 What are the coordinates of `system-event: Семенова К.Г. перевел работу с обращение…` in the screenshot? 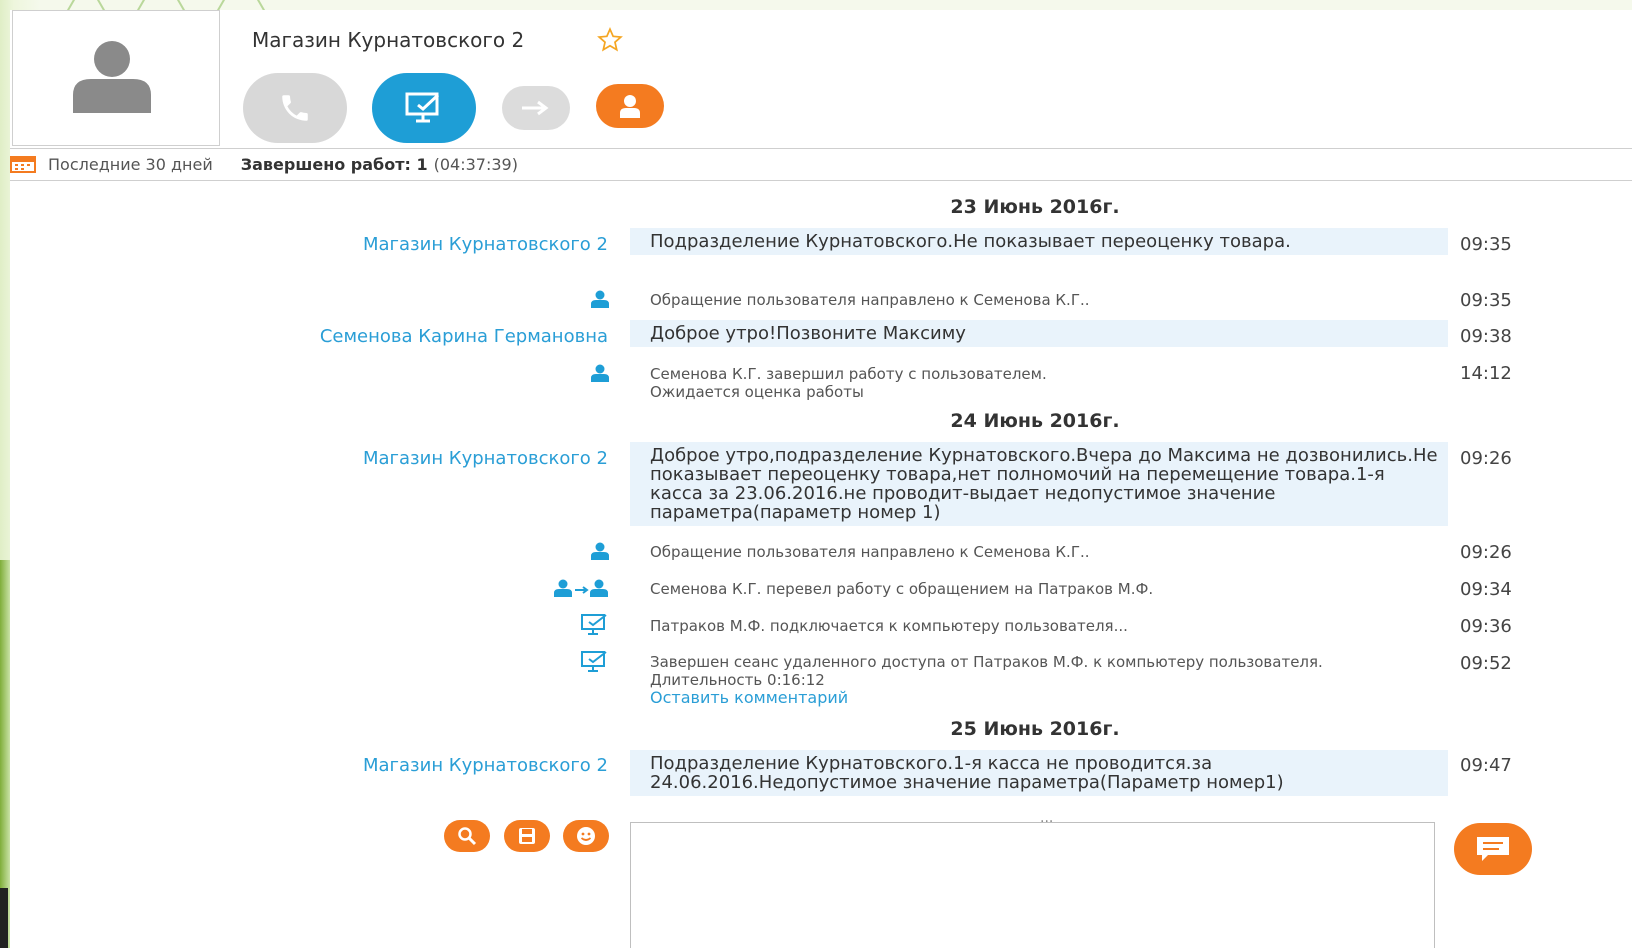 It's located at (902, 589).